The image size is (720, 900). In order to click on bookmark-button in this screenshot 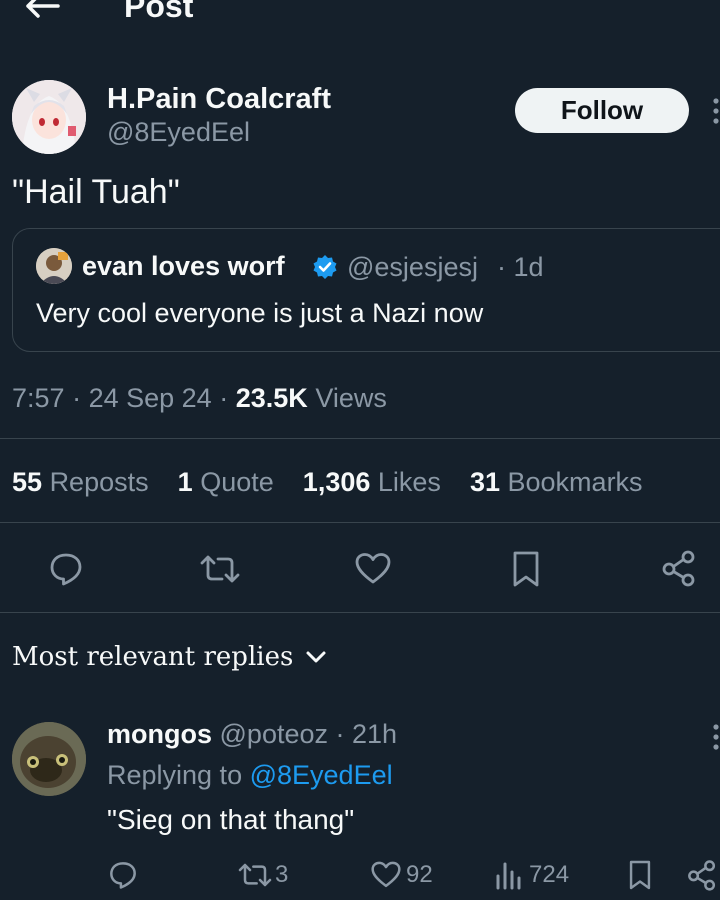, I will do `click(526, 569)`.